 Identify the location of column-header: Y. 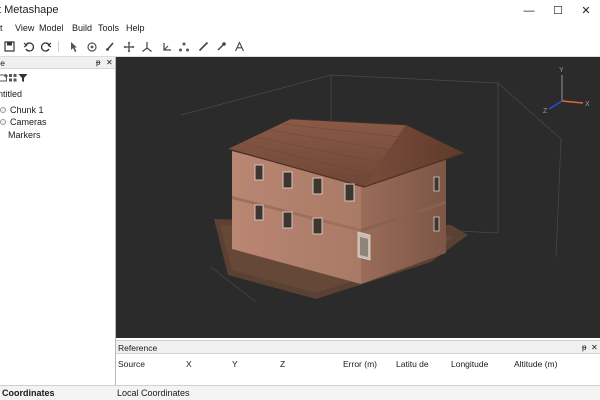
(235, 364).